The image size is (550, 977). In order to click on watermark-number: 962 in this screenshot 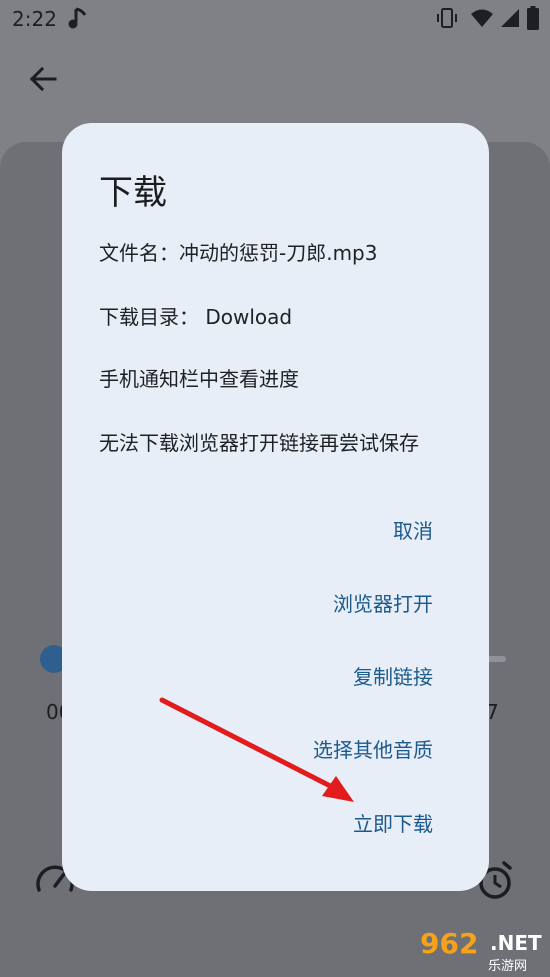, I will do `click(449, 943)`.